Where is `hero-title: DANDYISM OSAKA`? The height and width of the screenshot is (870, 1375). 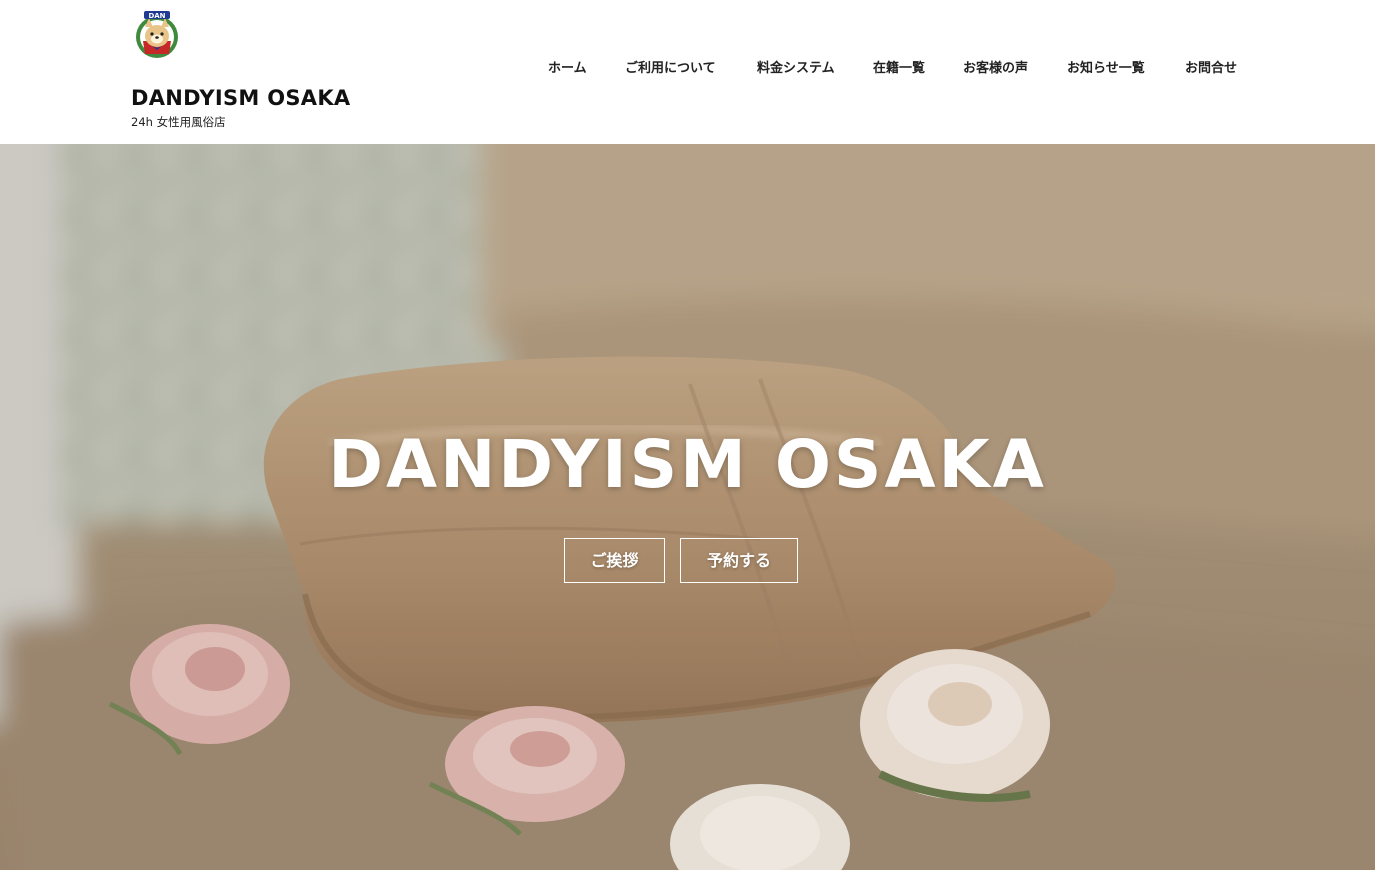
hero-title: DANDYISM OSAKA is located at coordinates (687, 464).